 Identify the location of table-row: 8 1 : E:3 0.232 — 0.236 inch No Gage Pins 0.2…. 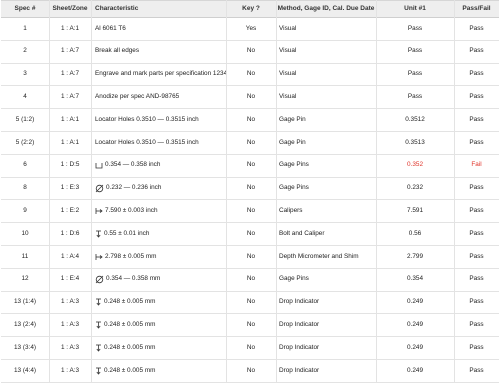
(250, 189).